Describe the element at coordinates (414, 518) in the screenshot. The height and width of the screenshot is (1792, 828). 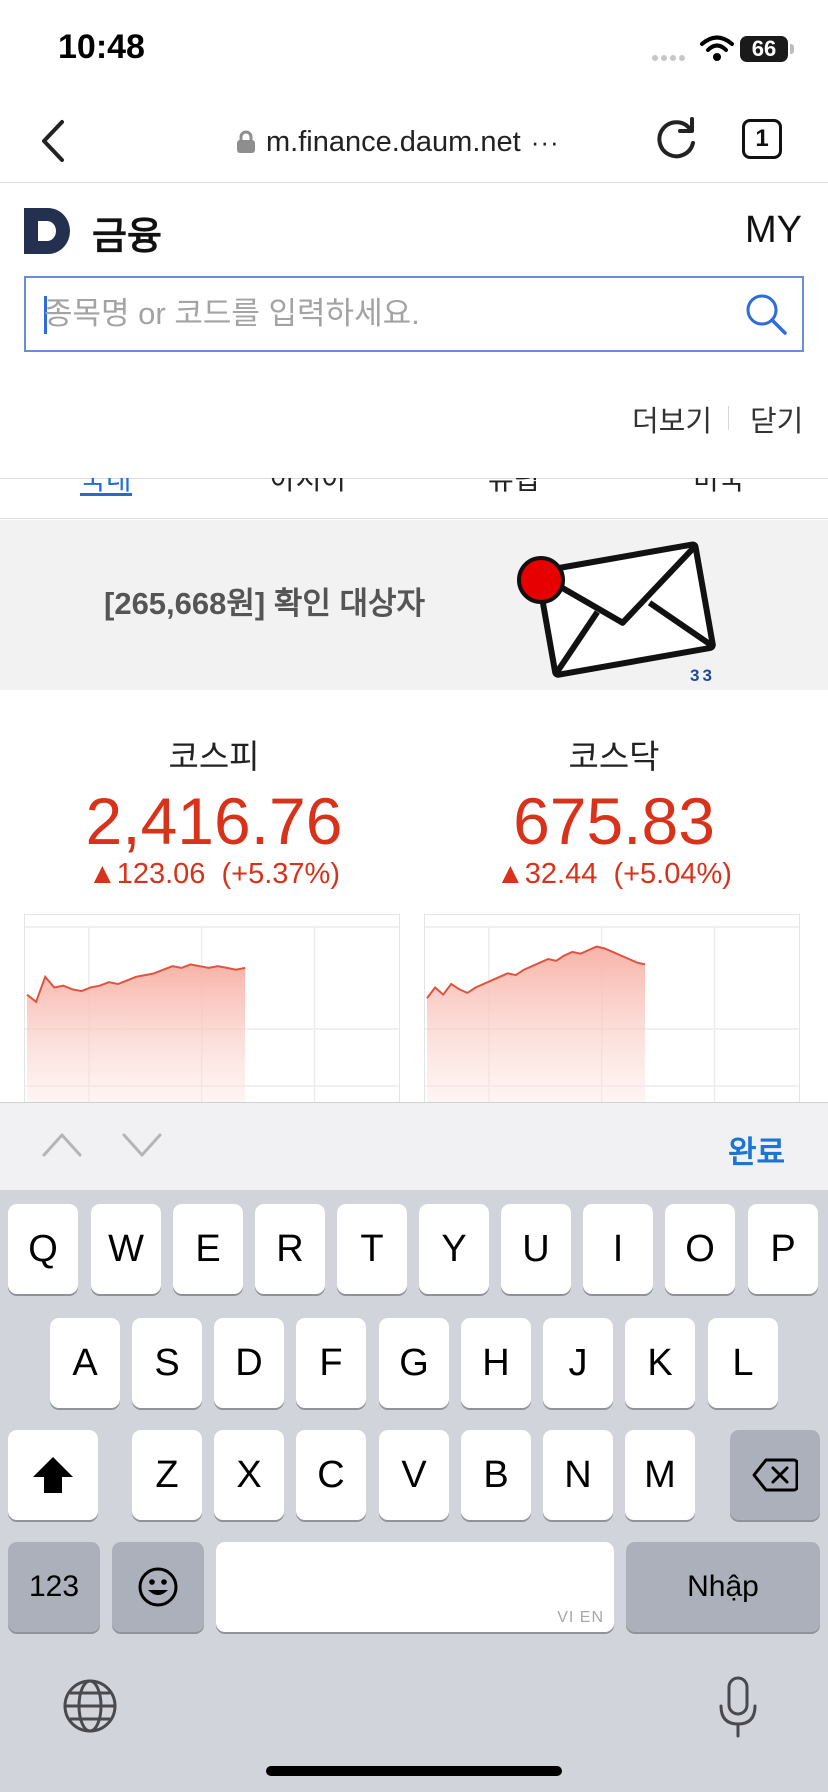
I see `tab-divider` at that location.